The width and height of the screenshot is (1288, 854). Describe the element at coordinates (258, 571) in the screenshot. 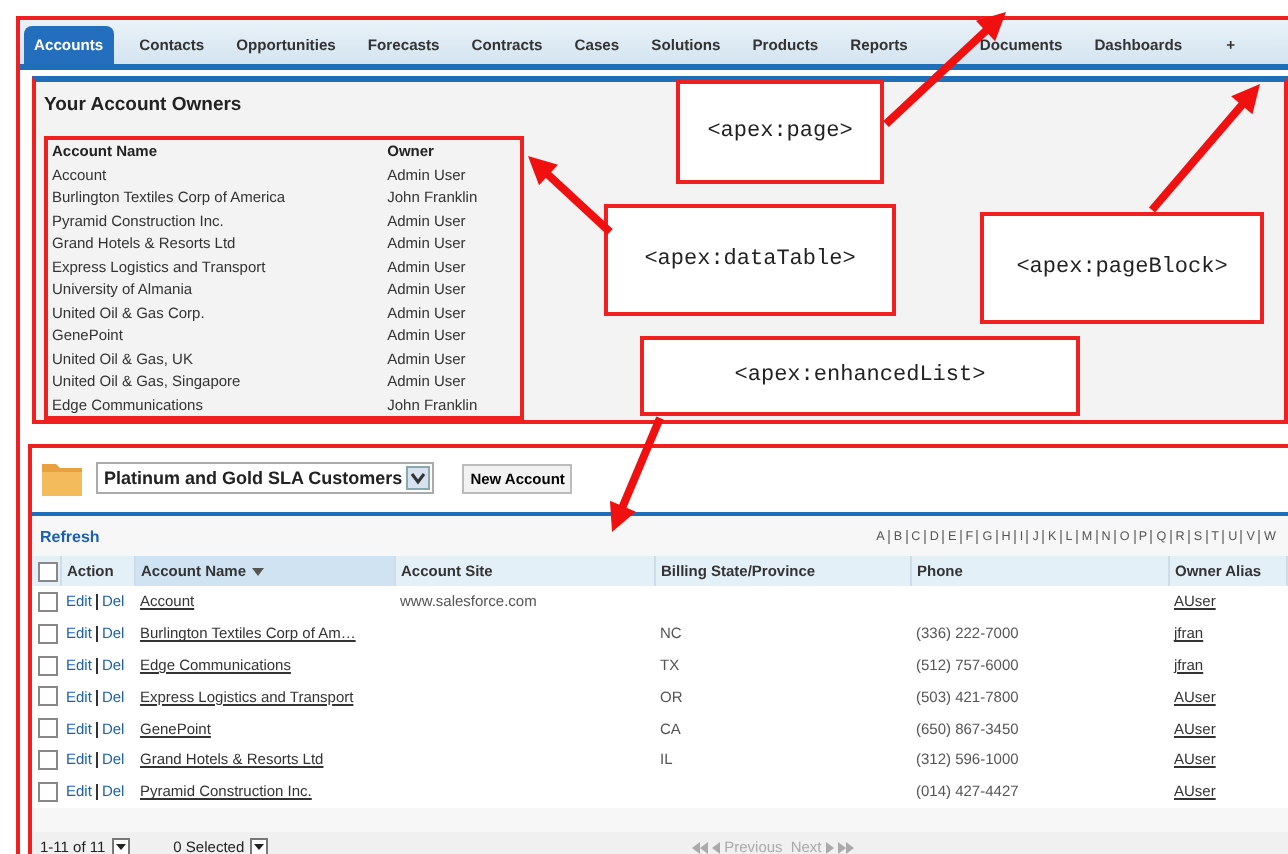

I see `sort-arrow-icon` at that location.